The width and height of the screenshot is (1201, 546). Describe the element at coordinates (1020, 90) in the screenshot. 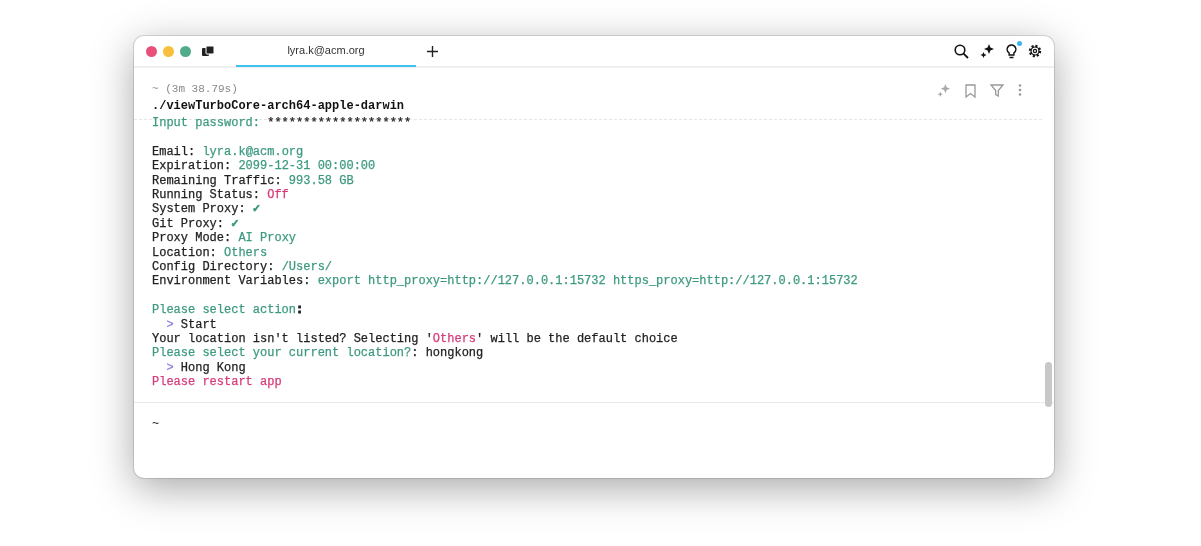

I see `more-icon` at that location.